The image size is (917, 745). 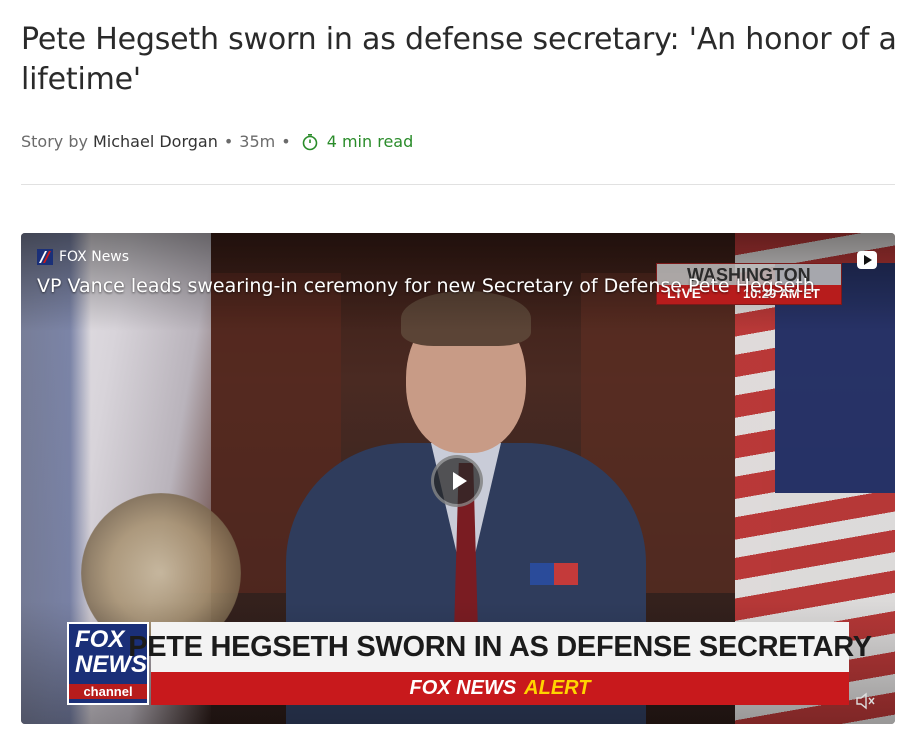 I want to click on author-link: Michael Dorgan, so click(x=155, y=141).